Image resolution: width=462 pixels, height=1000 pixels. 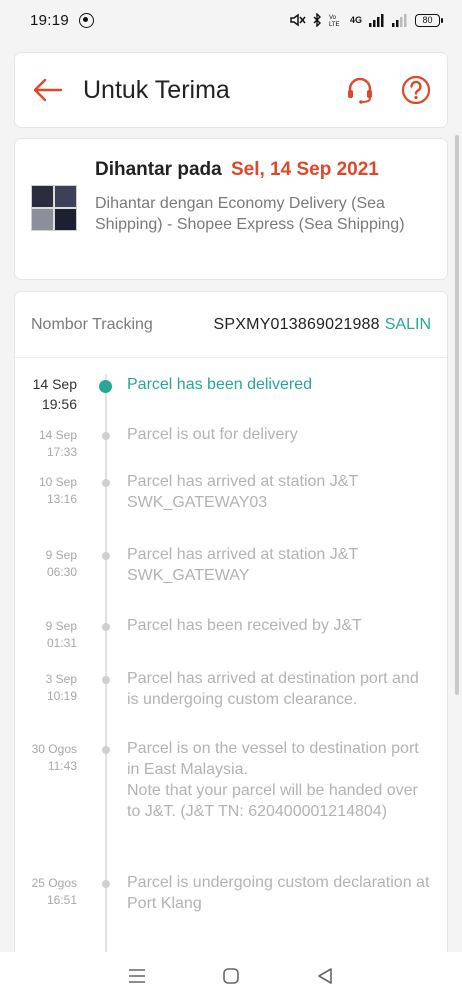 What do you see at coordinates (50, 20) in the screenshot?
I see `clock: 19:19` at bounding box center [50, 20].